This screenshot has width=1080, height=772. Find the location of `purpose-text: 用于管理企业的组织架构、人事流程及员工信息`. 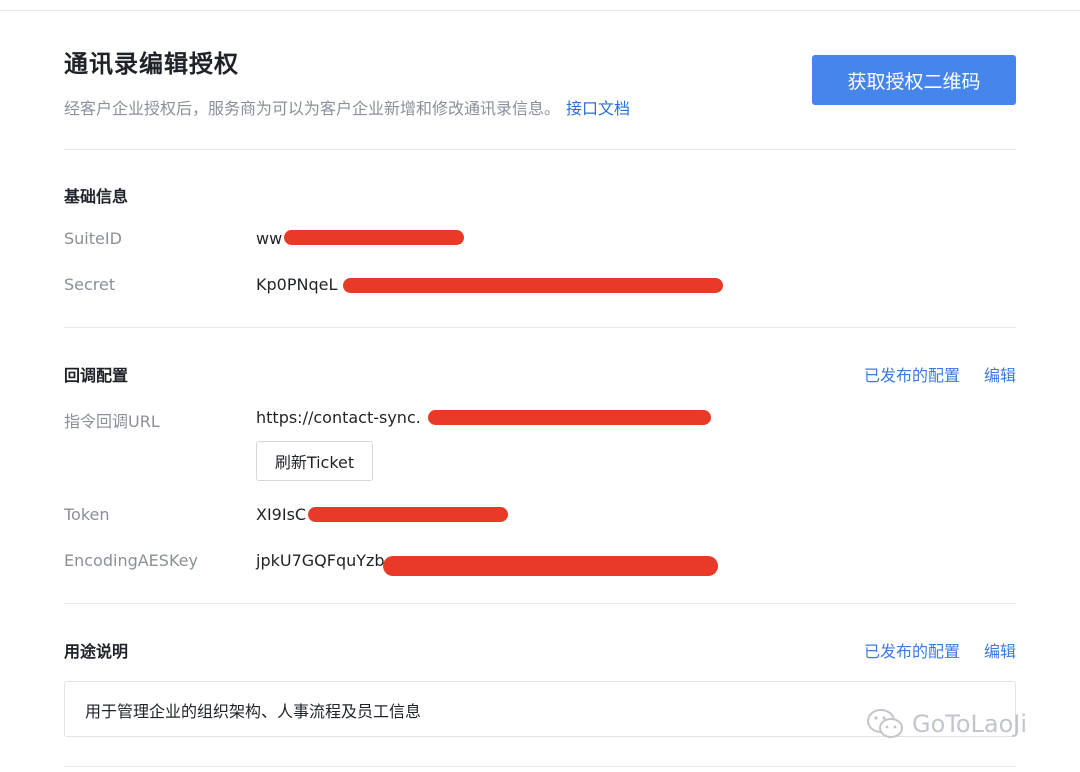

purpose-text: 用于管理企业的组织架构、人事流程及员工信息 is located at coordinates (253, 711).